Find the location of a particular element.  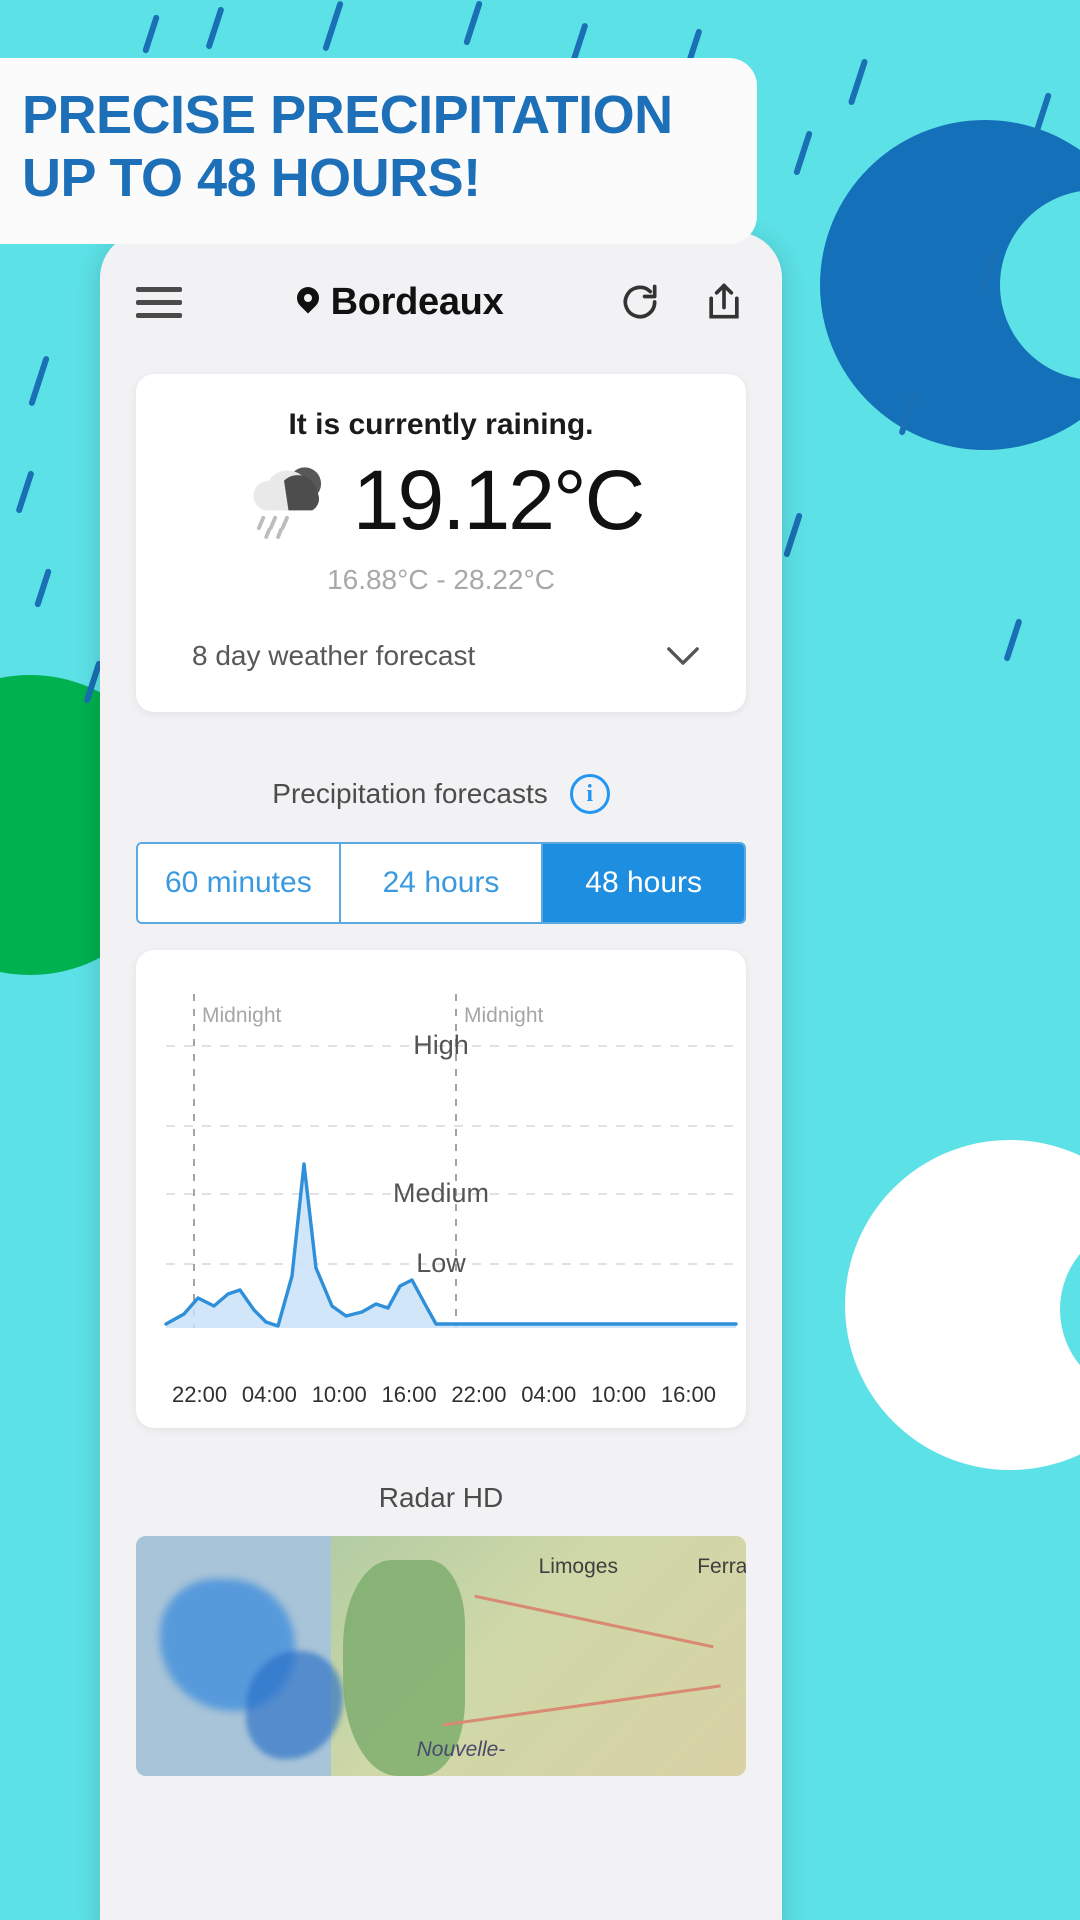

tab-24-hours: 24 hours is located at coordinates (442, 883).